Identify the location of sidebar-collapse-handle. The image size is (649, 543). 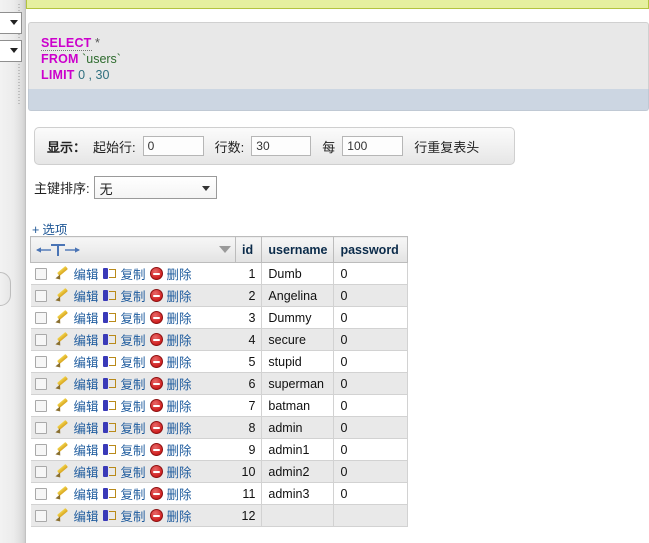
(5, 289).